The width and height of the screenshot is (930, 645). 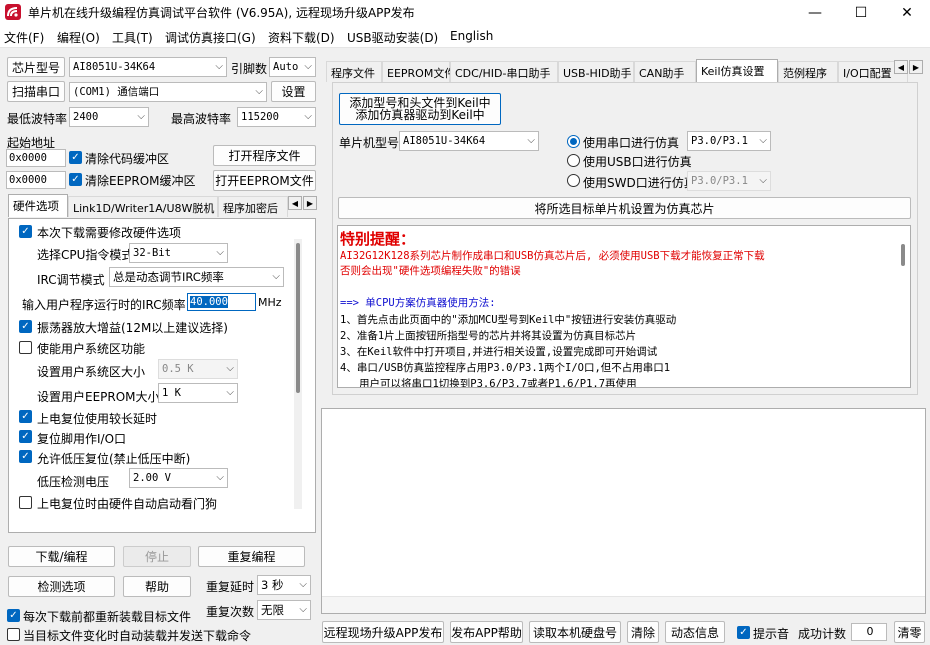 What do you see at coordinates (573, 160) in the screenshot?
I see `usb-sim-radio` at bounding box center [573, 160].